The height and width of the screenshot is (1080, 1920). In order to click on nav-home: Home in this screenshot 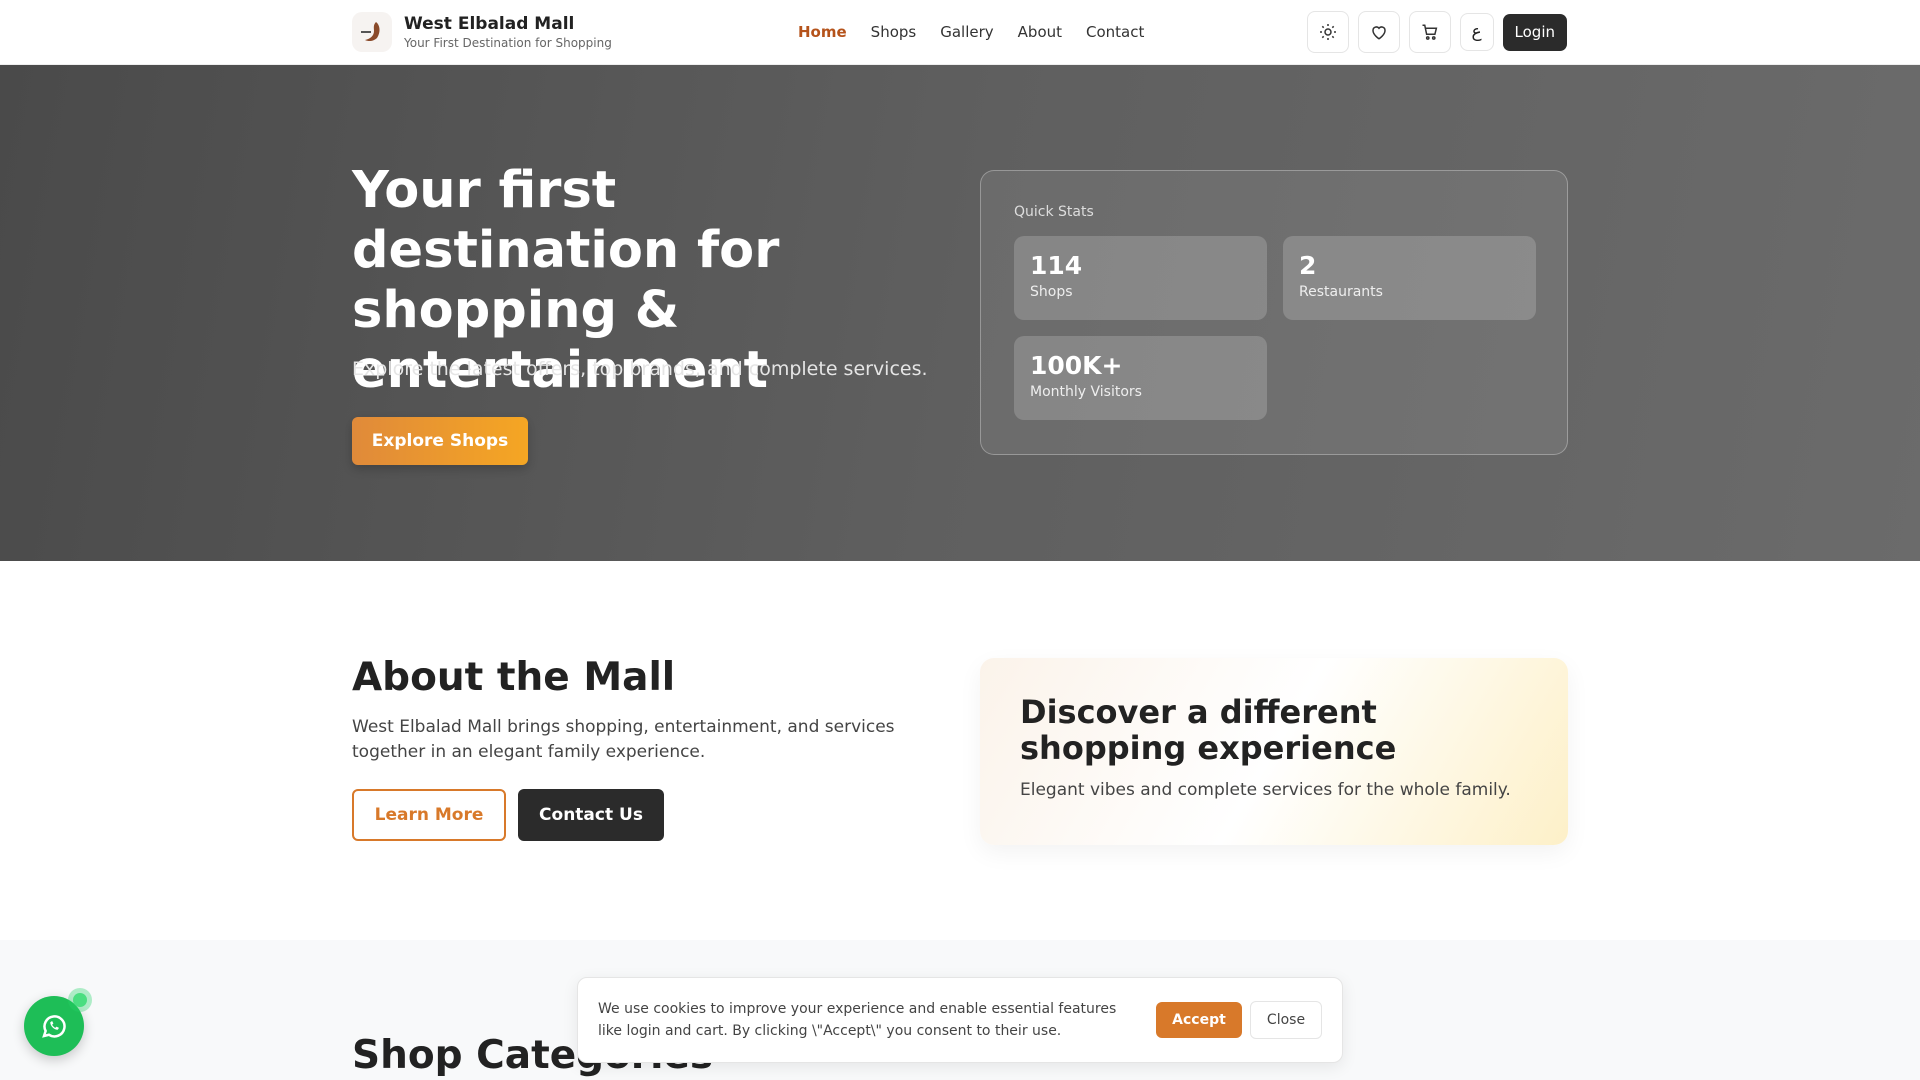, I will do `click(822, 32)`.